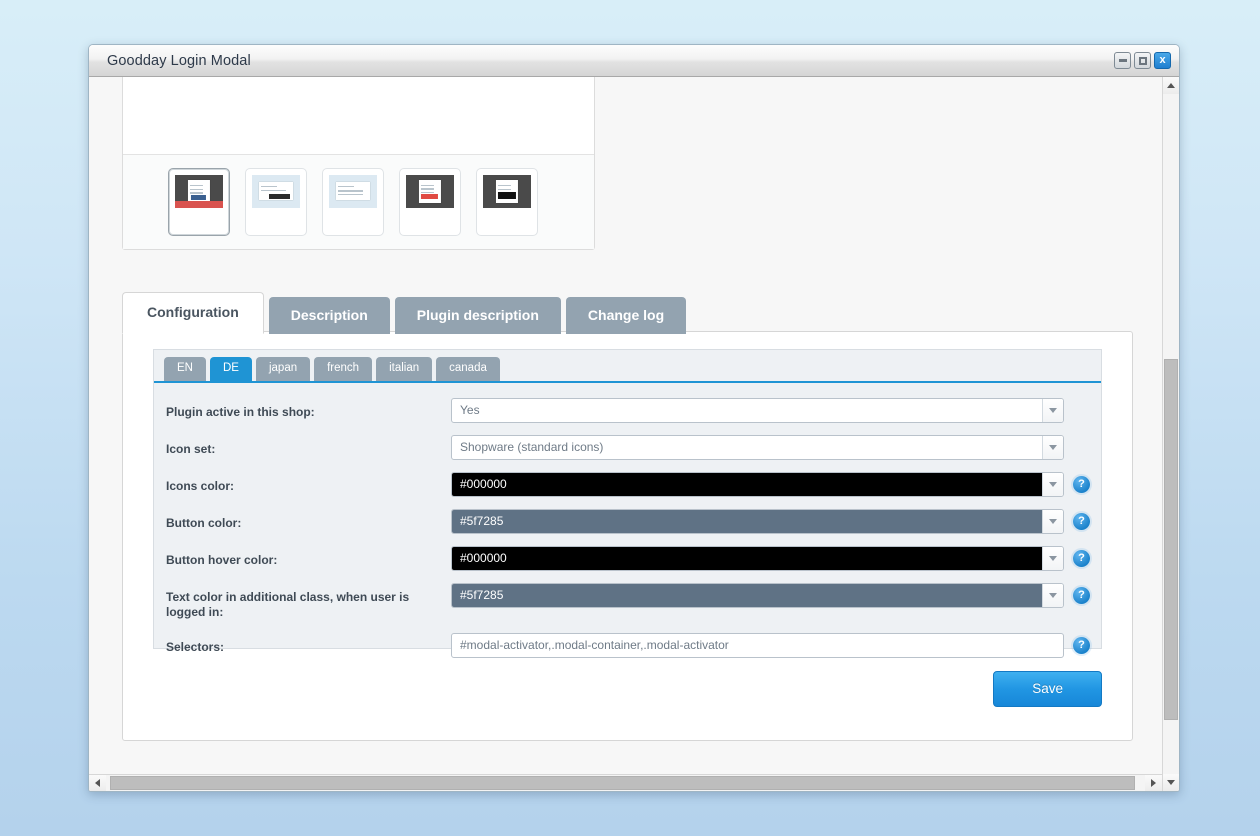 The width and height of the screenshot is (1260, 836). I want to click on language-tab-french: french, so click(343, 369).